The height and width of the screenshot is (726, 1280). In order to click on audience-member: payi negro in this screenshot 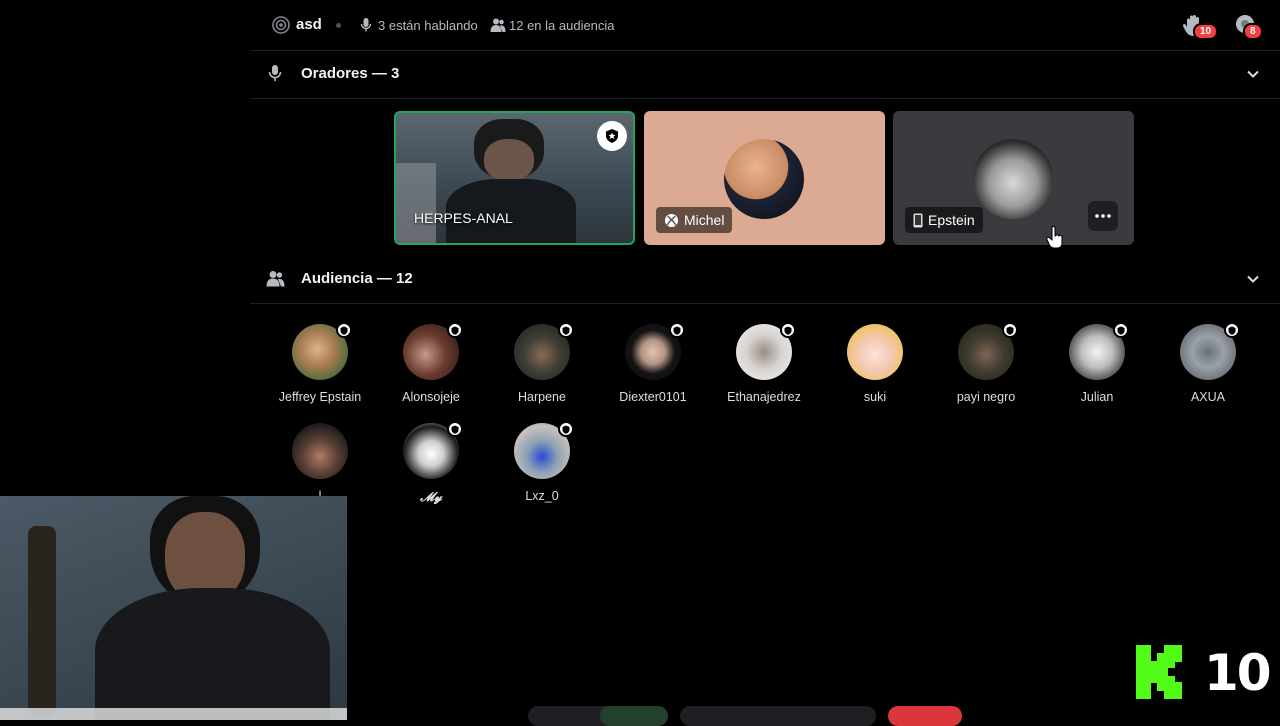, I will do `click(986, 363)`.